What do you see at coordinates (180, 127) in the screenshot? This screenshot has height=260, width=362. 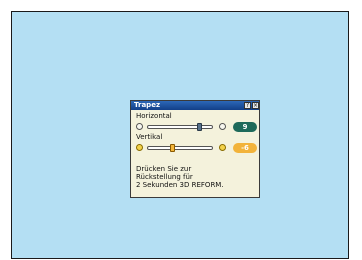 I see `horizontal-slider-track` at bounding box center [180, 127].